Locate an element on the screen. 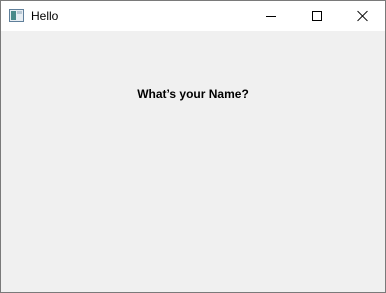 This screenshot has width=386, height=293. close-button is located at coordinates (362, 16).